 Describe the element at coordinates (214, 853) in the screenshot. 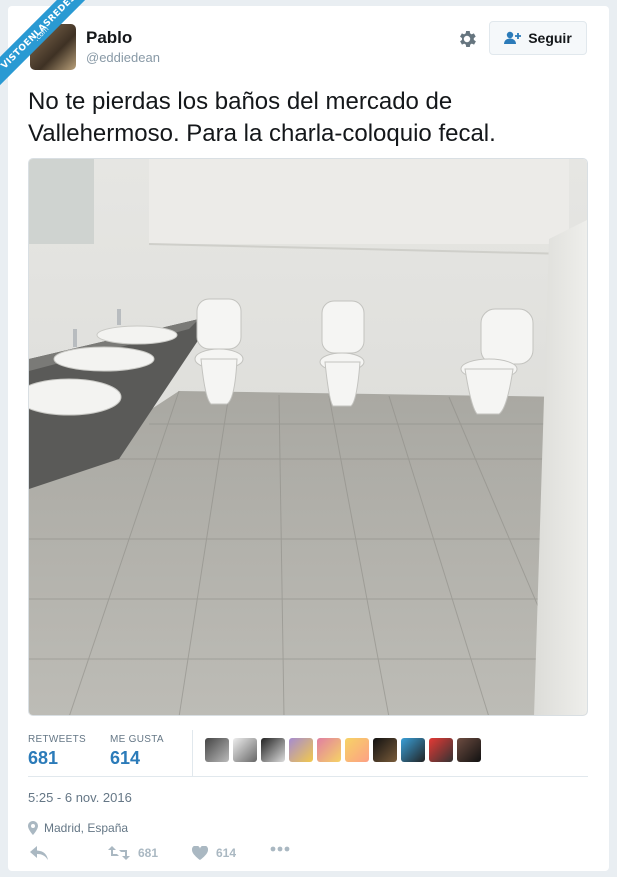

I see `like-button: 614` at that location.